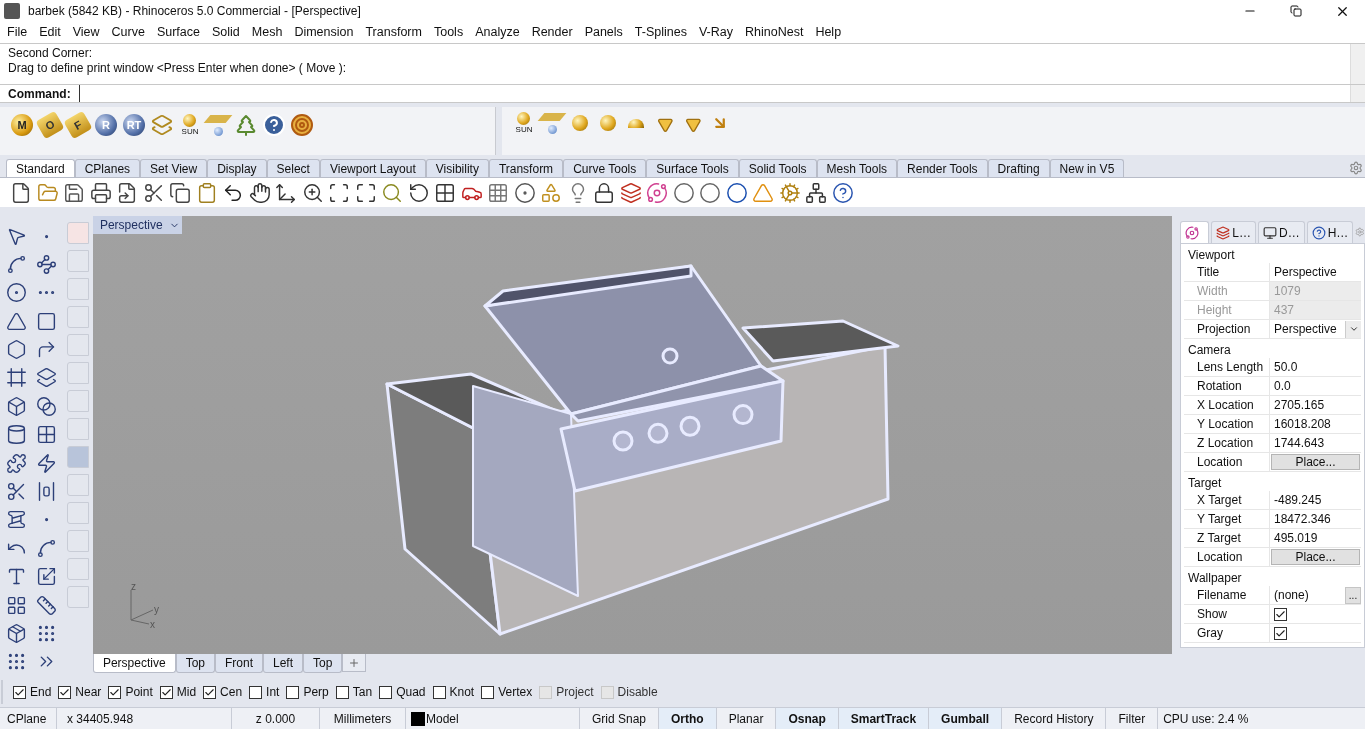 This screenshot has width=1365, height=729. Describe the element at coordinates (524, 192) in the screenshot. I see `circle-point-icon` at that location.